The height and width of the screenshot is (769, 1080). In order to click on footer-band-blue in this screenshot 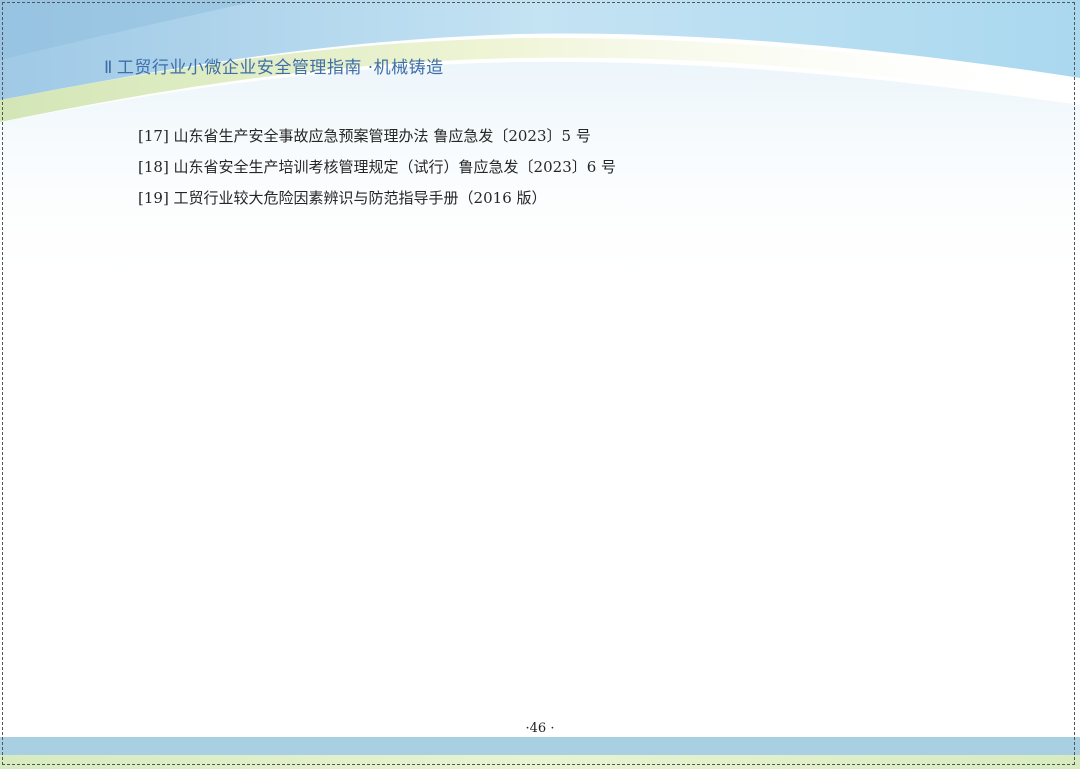, I will do `click(540, 746)`.